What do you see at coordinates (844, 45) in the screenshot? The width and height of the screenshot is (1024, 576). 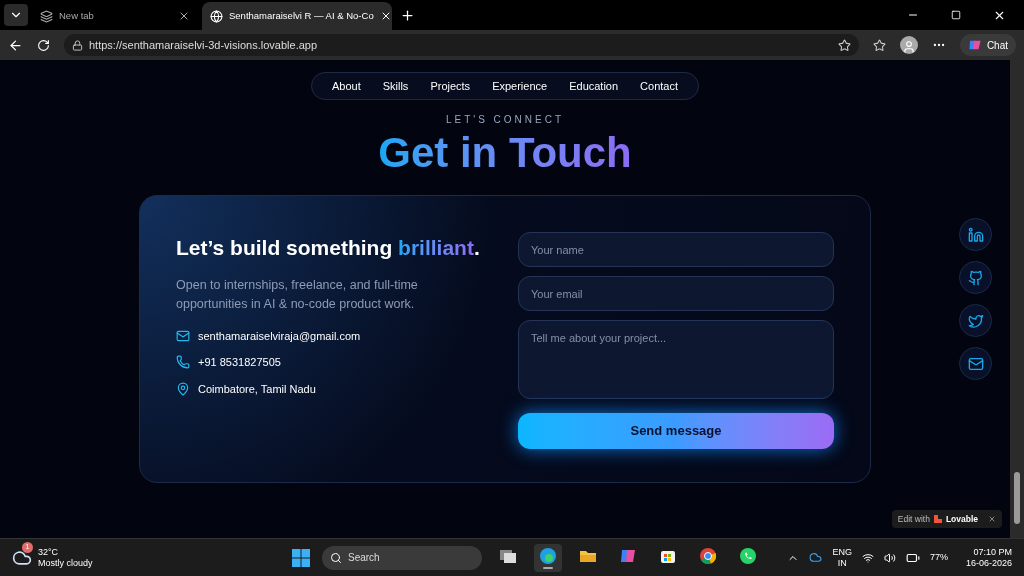 I see `star-icon` at bounding box center [844, 45].